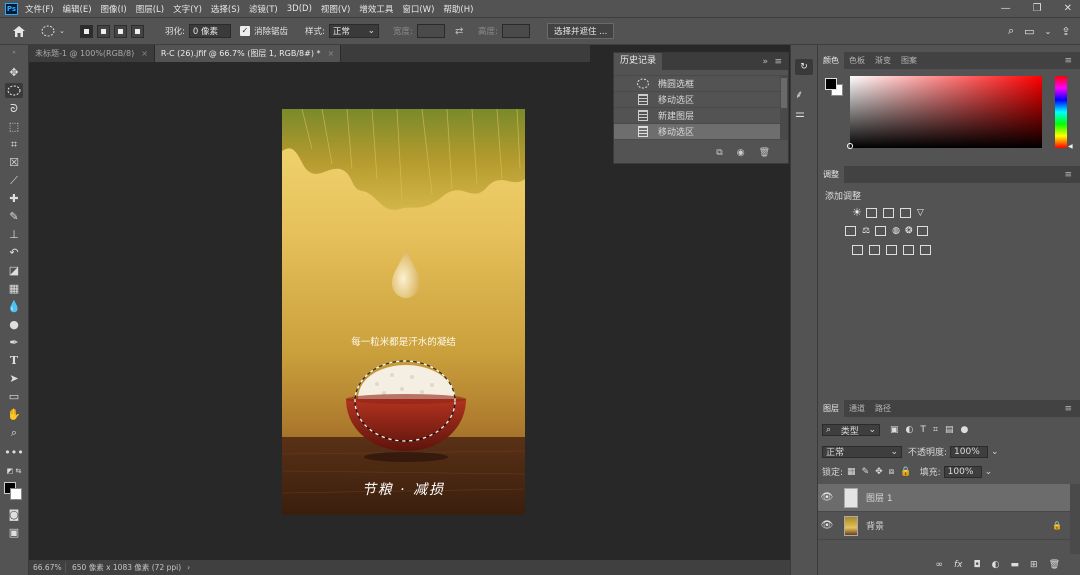 This screenshot has height=575, width=1080. Describe the element at coordinates (14, 432) in the screenshot. I see `zoom-tool: ⌕` at that location.